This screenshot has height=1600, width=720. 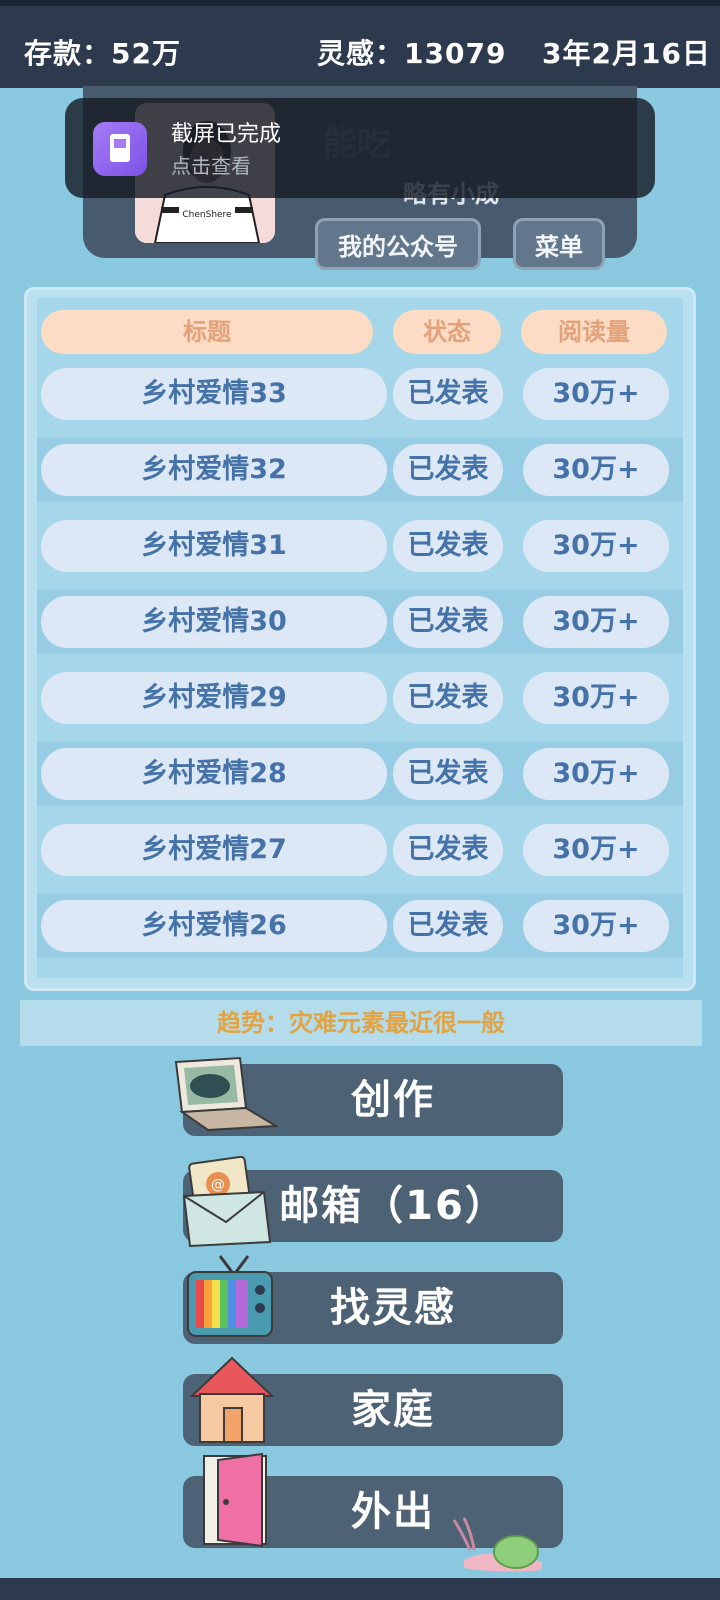 I want to click on article-title: 乡村爱情28, so click(x=214, y=774).